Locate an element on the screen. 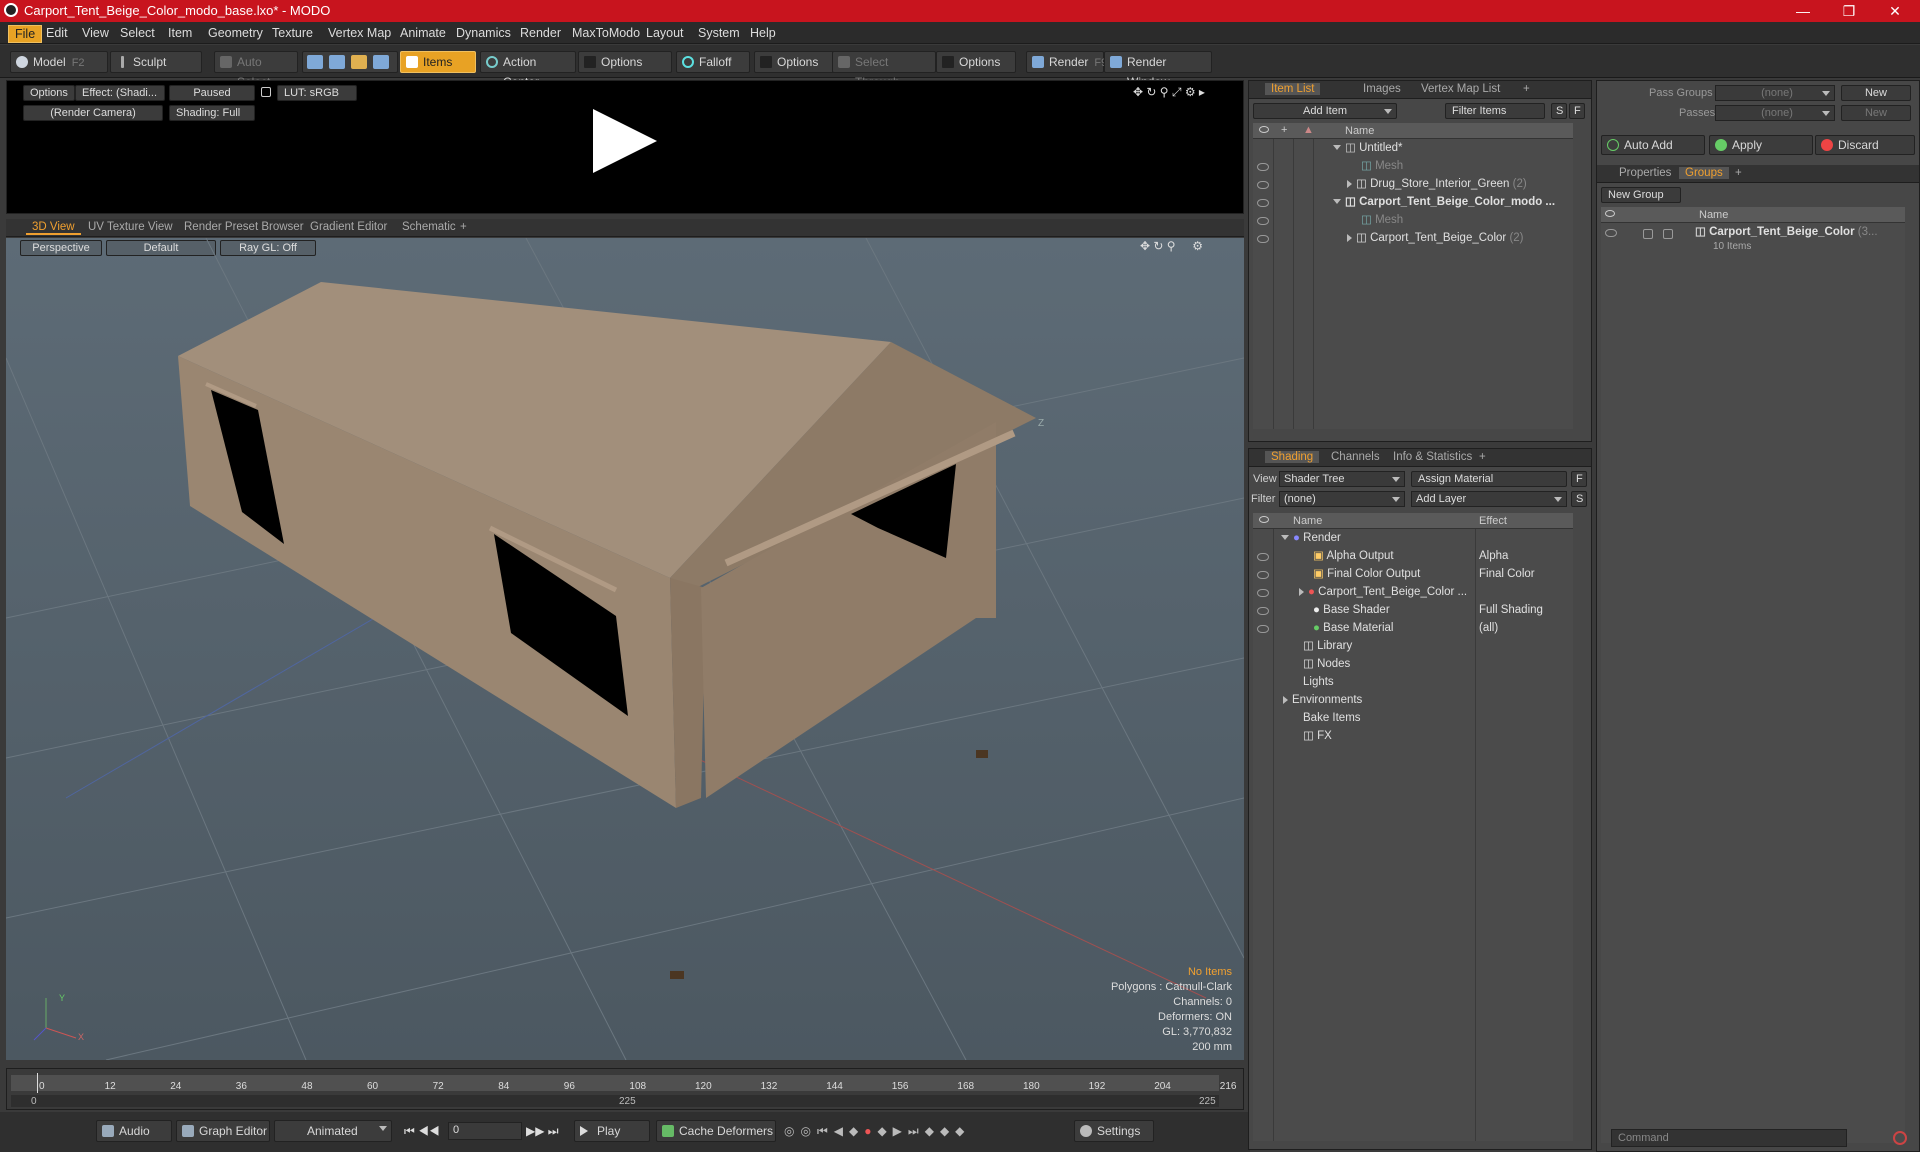 Image resolution: width=1920 pixels, height=1152 pixels. passes-dropdown: (none) is located at coordinates (1775, 113).